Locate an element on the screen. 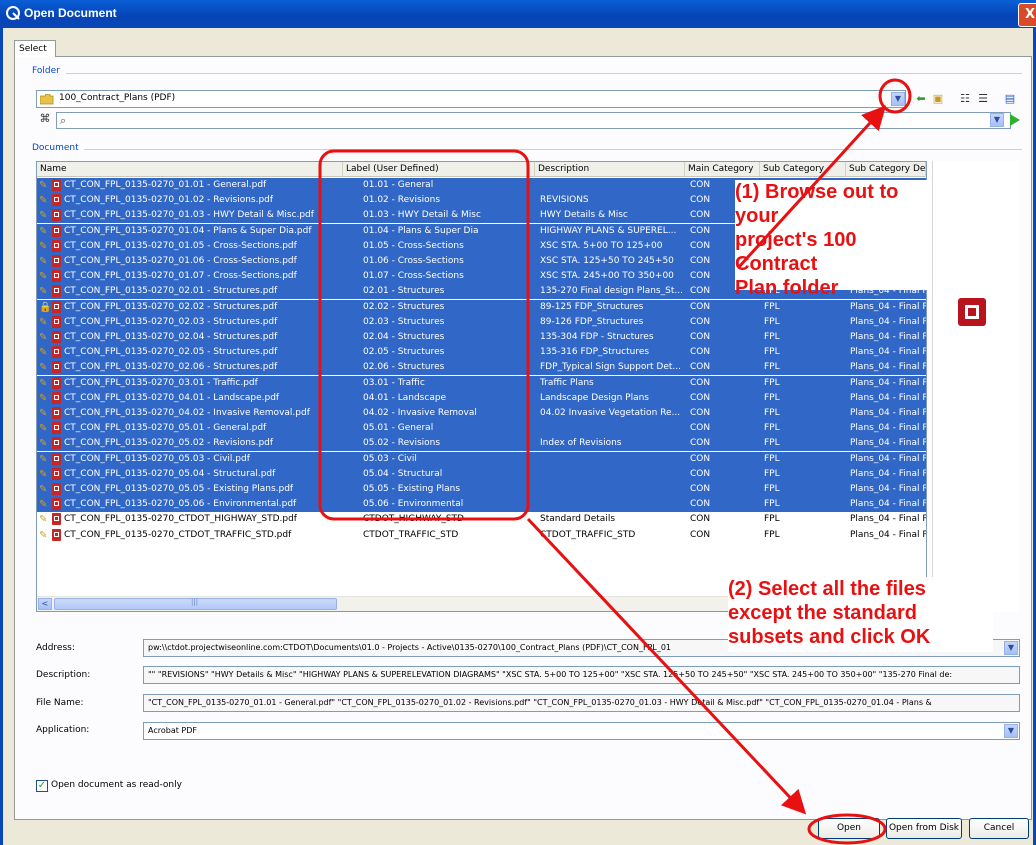  document-label: 02.01 - Structures is located at coordinates (404, 291).